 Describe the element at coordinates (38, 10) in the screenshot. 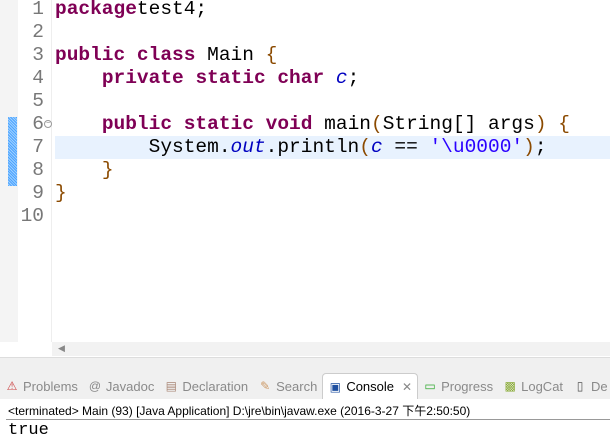

I see `line-number: 1` at that location.